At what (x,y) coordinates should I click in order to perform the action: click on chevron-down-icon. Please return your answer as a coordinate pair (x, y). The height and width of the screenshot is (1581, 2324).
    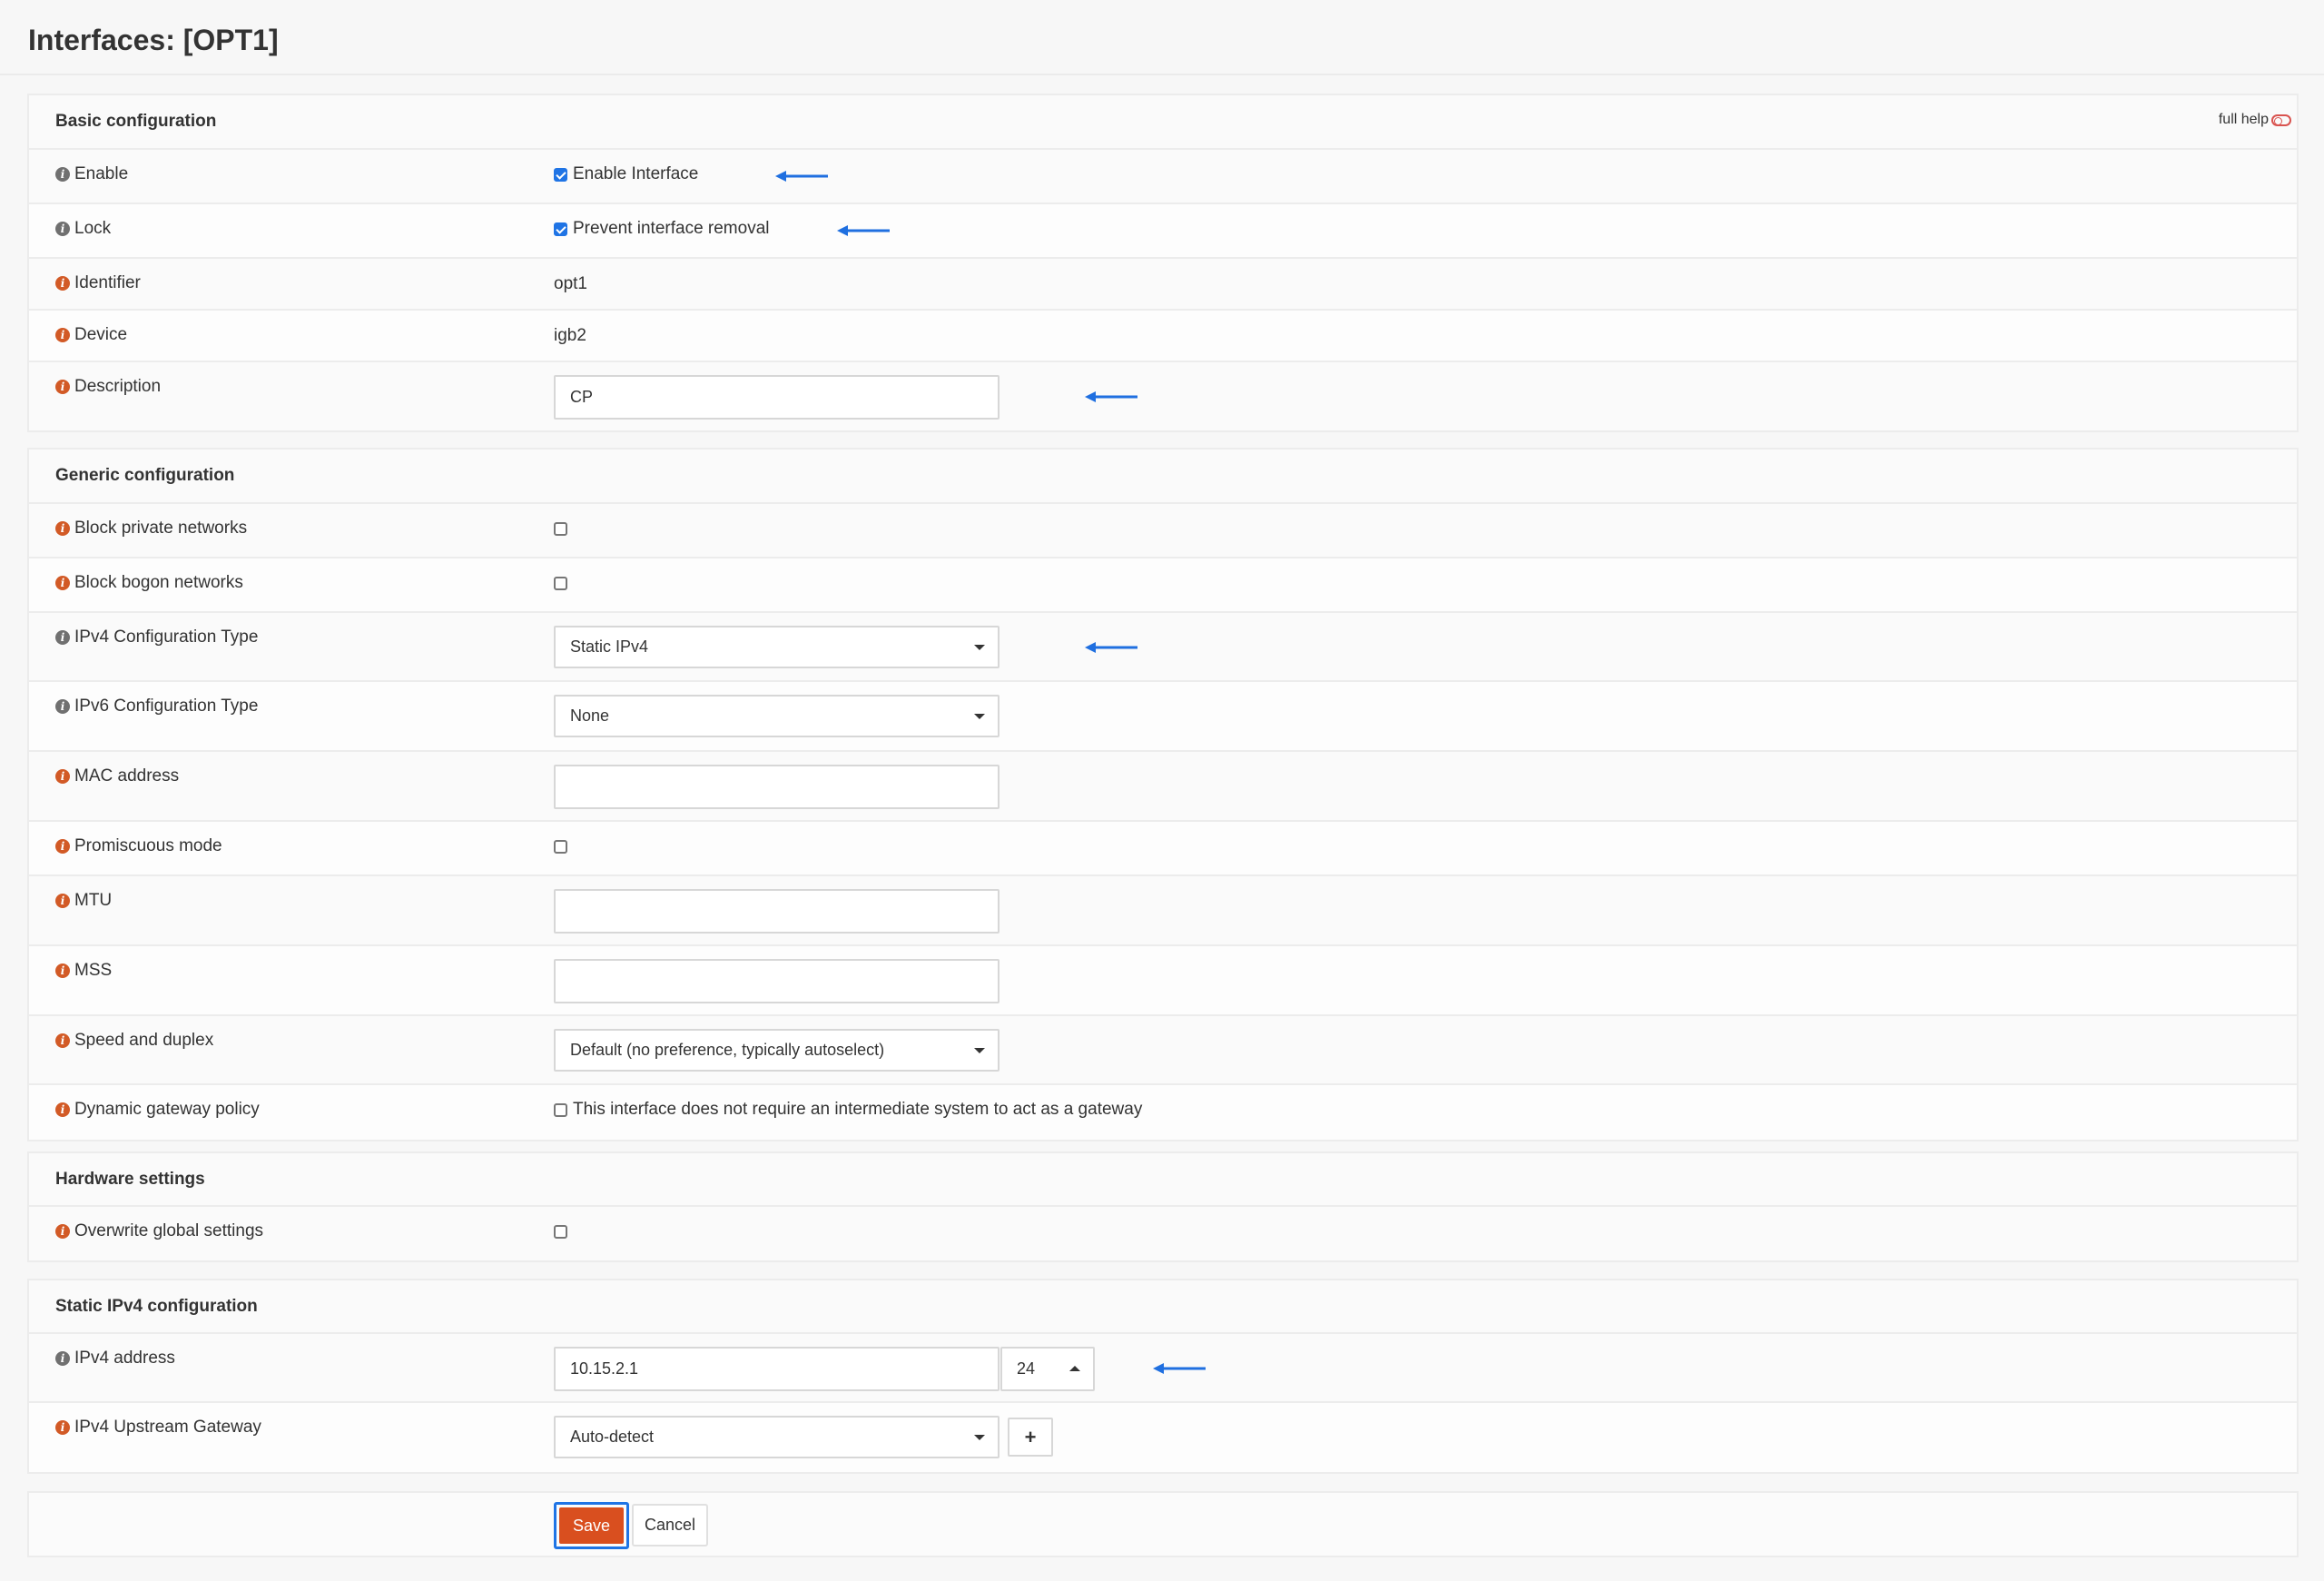
    Looking at the image, I should click on (979, 717).